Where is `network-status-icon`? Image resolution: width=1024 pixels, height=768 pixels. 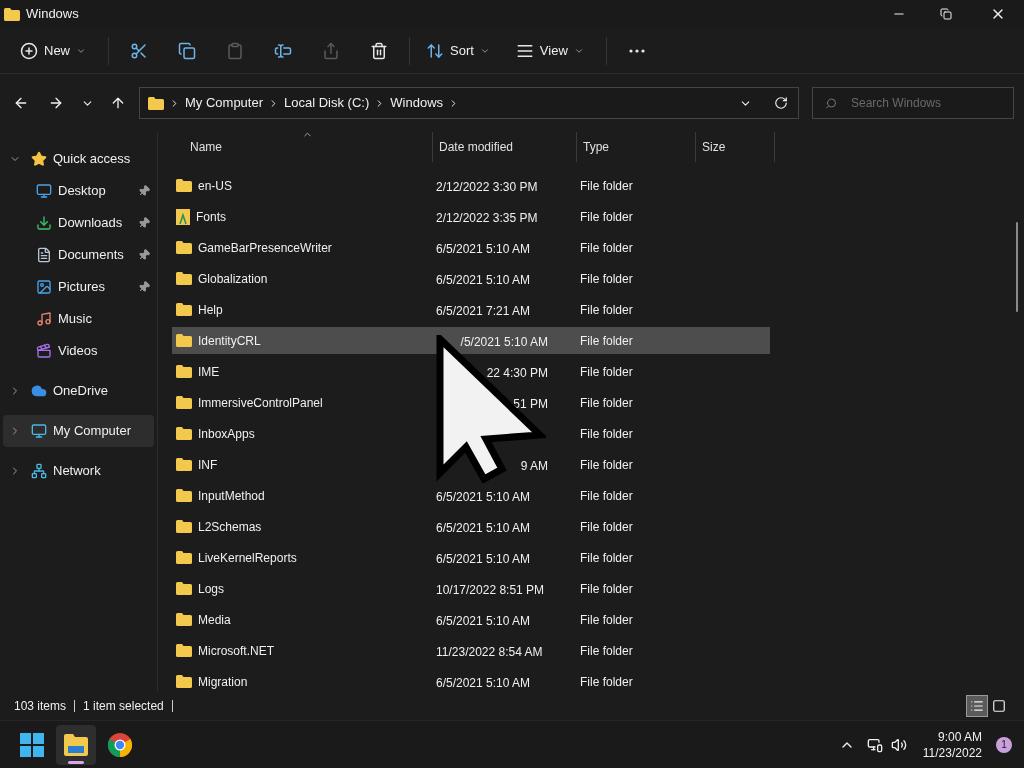
network-status-icon is located at coordinates (874, 744).